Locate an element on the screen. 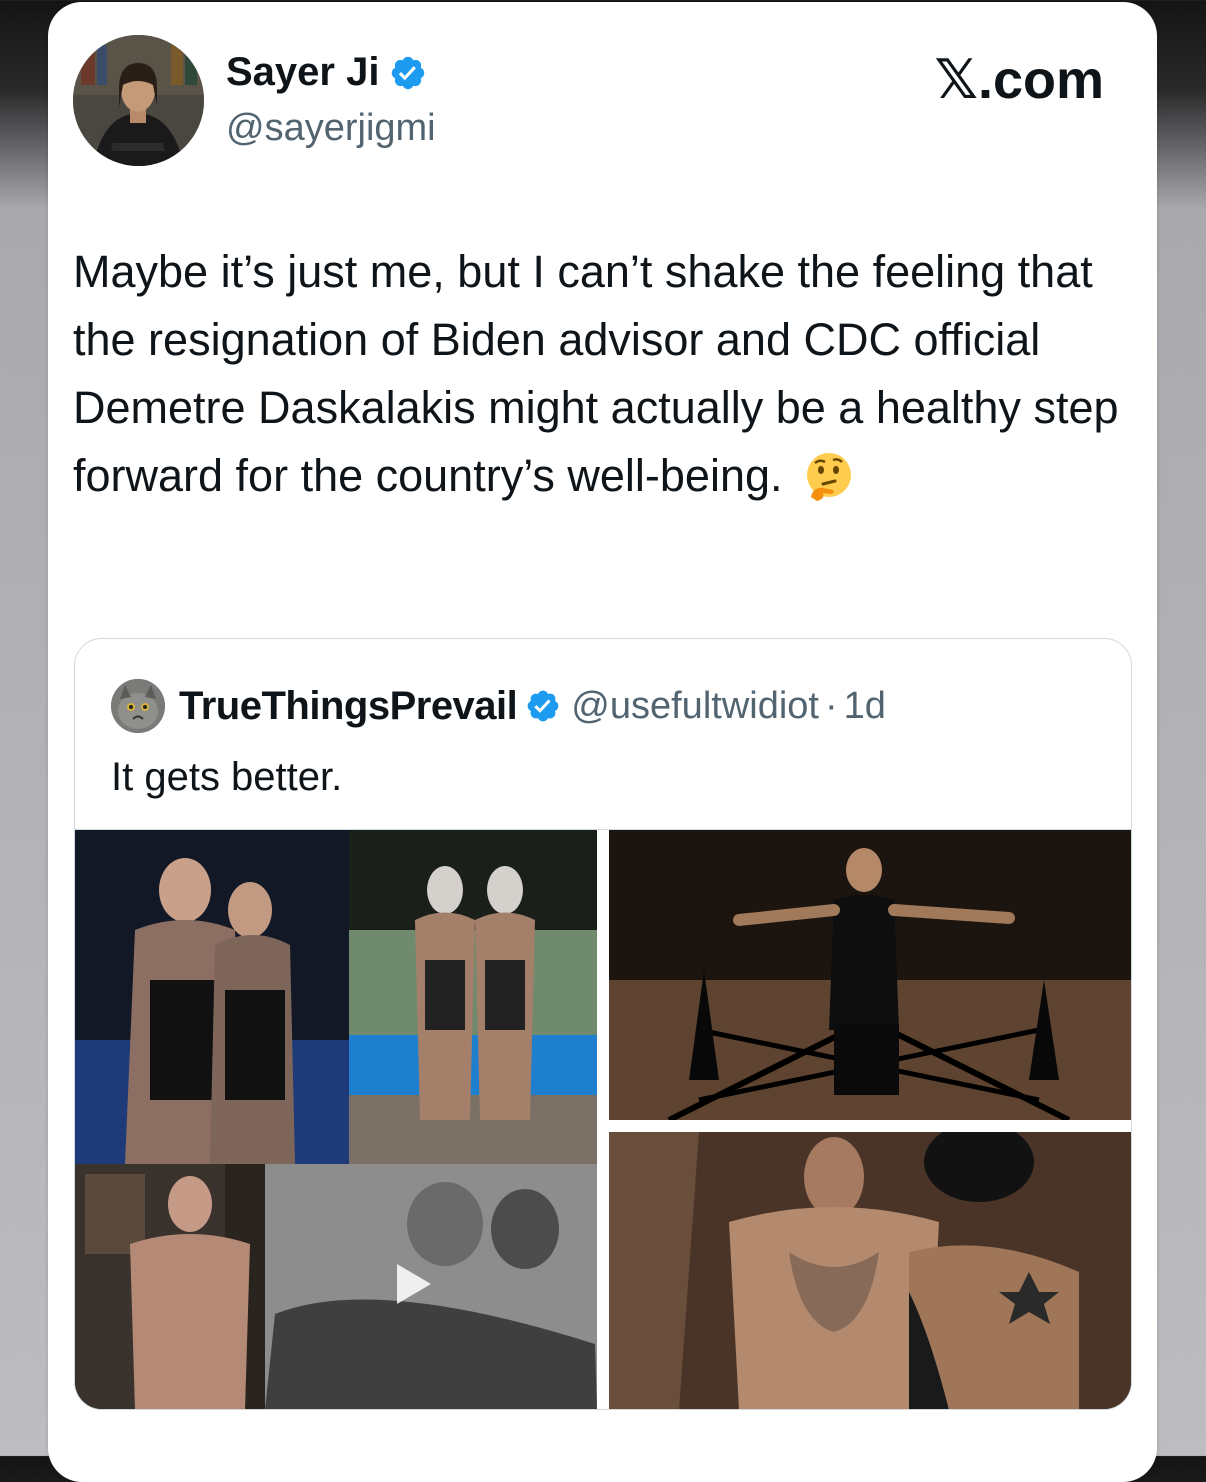 The image size is (1206, 1482). author-avatar is located at coordinates (138, 100).